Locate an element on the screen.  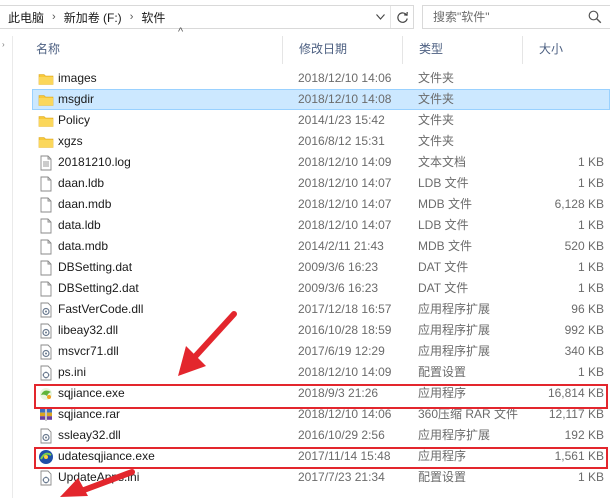
file-row: msgdir 2018/12/10 14:08 文件夹 is located at coordinates (321, 99).